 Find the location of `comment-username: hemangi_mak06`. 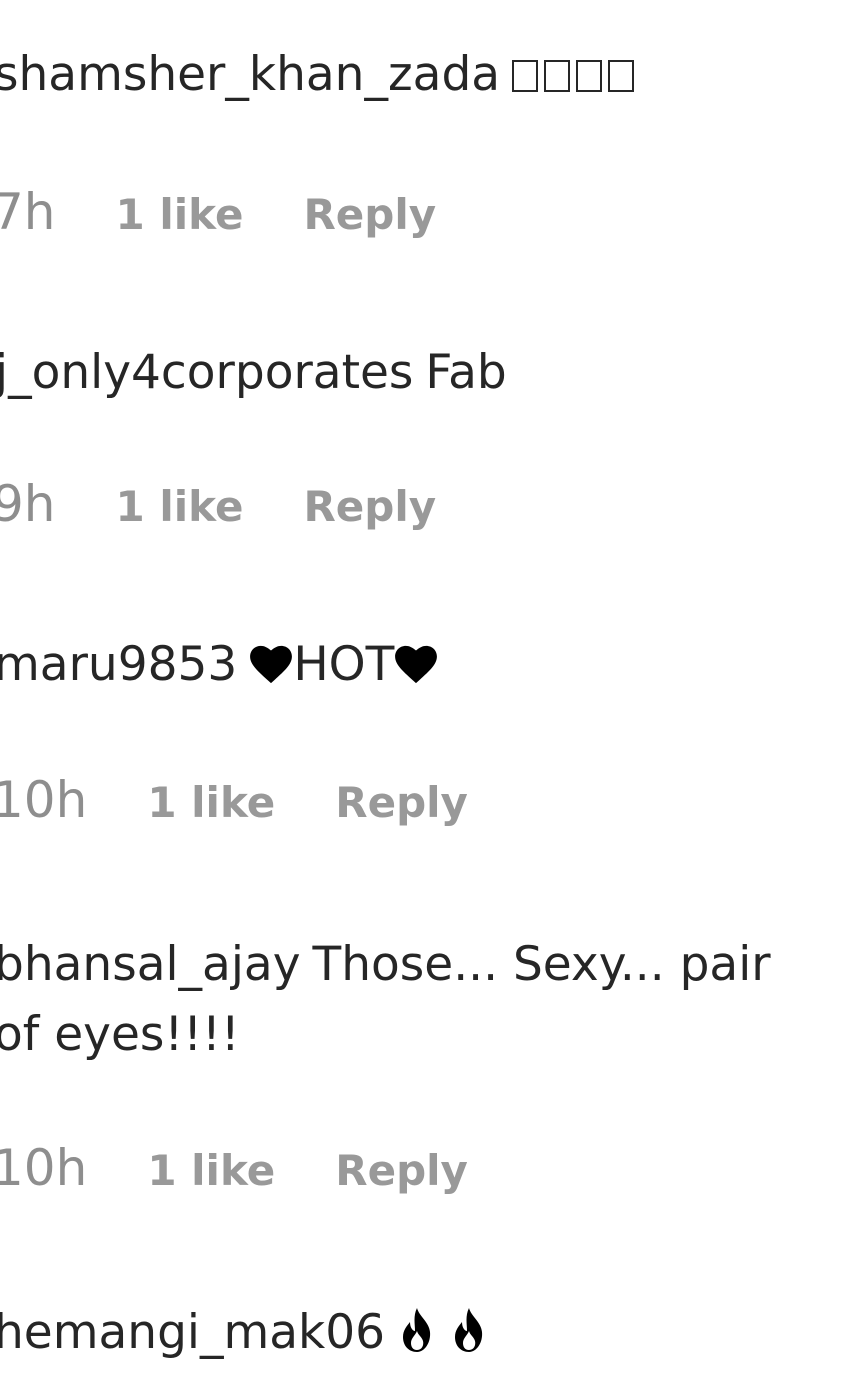

comment-username: hemangi_mak06 is located at coordinates (192, 1332).